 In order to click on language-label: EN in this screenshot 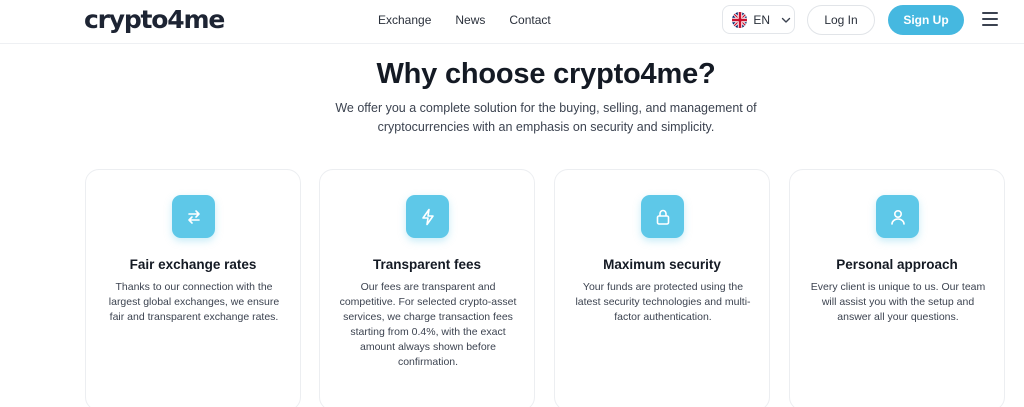, I will do `click(761, 19)`.